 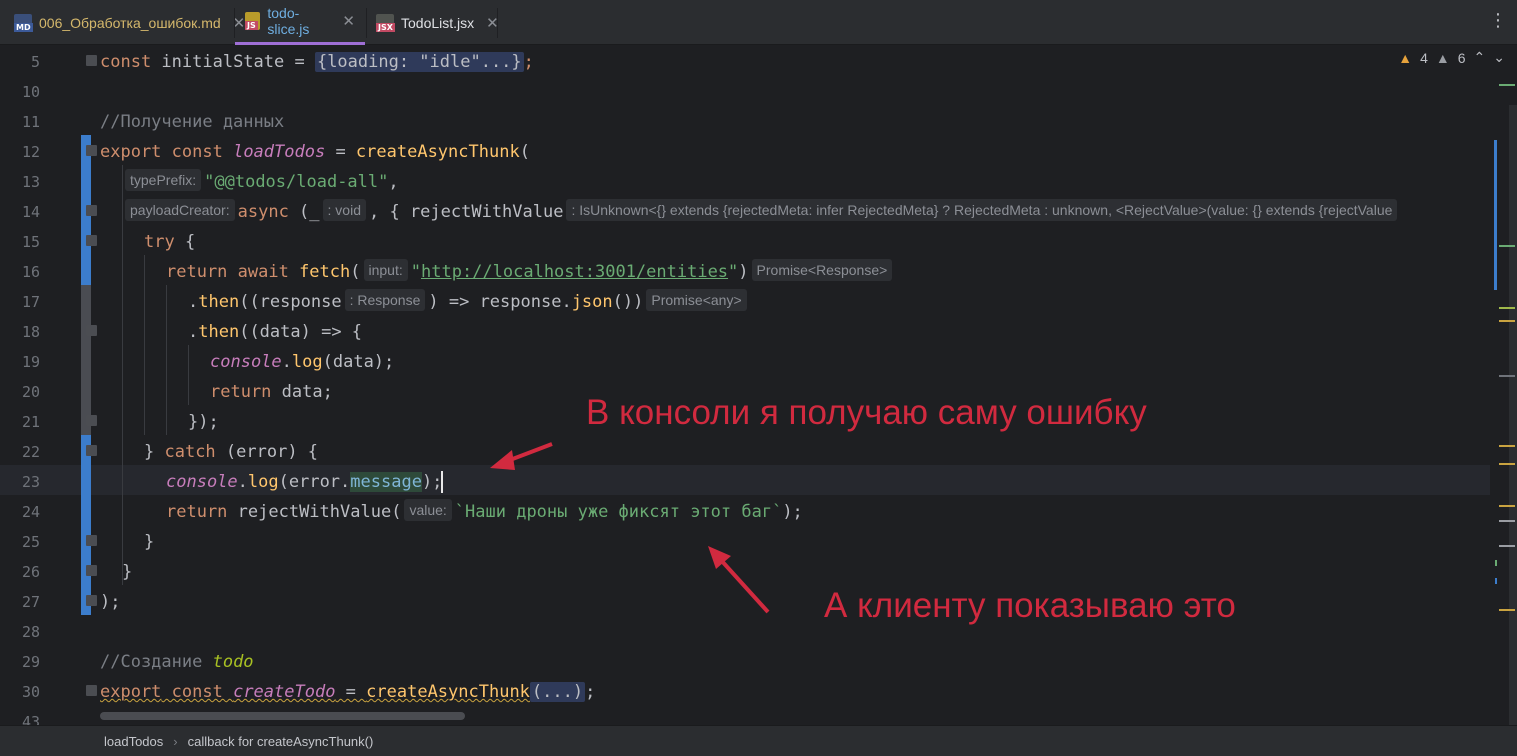 I want to click on tab-todolist: JSX TodoList.jsx ✕, so click(x=437, y=22).